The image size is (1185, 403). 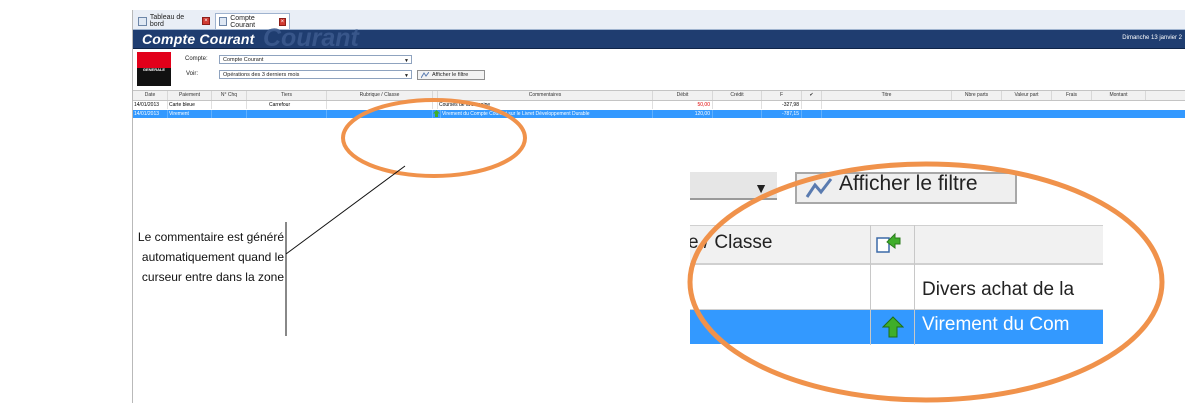 What do you see at coordinates (311, 38) in the screenshot?
I see `header-watermark: Courant` at bounding box center [311, 38].